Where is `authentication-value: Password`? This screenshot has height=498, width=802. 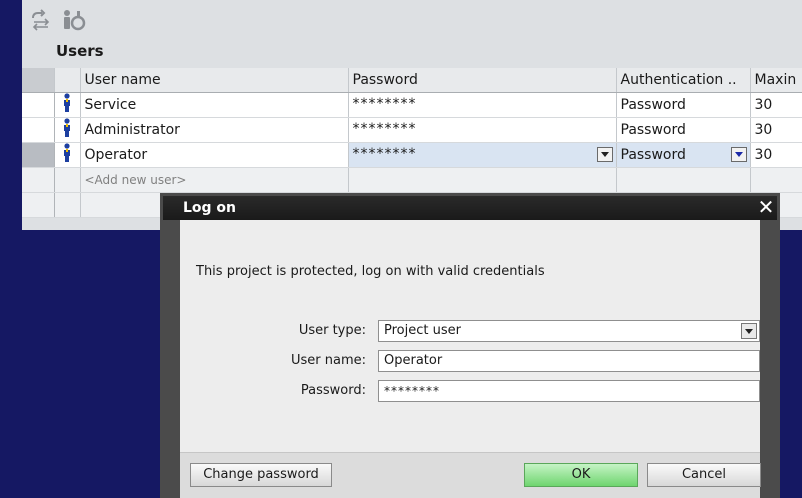
authentication-value: Password is located at coordinates (653, 154).